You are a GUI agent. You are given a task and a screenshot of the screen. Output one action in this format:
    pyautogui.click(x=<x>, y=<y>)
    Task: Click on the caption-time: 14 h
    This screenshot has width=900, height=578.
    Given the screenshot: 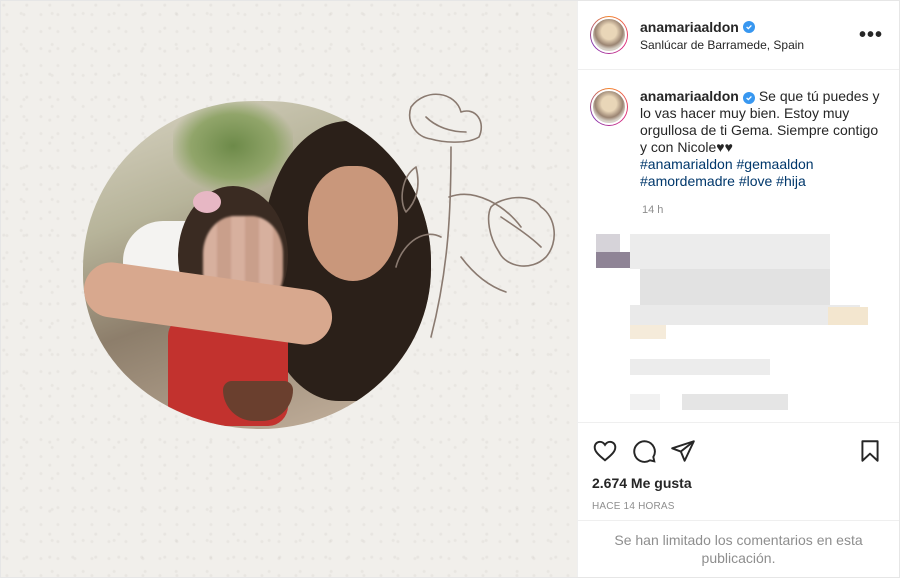 What is the action you would take?
    pyautogui.click(x=762, y=210)
    